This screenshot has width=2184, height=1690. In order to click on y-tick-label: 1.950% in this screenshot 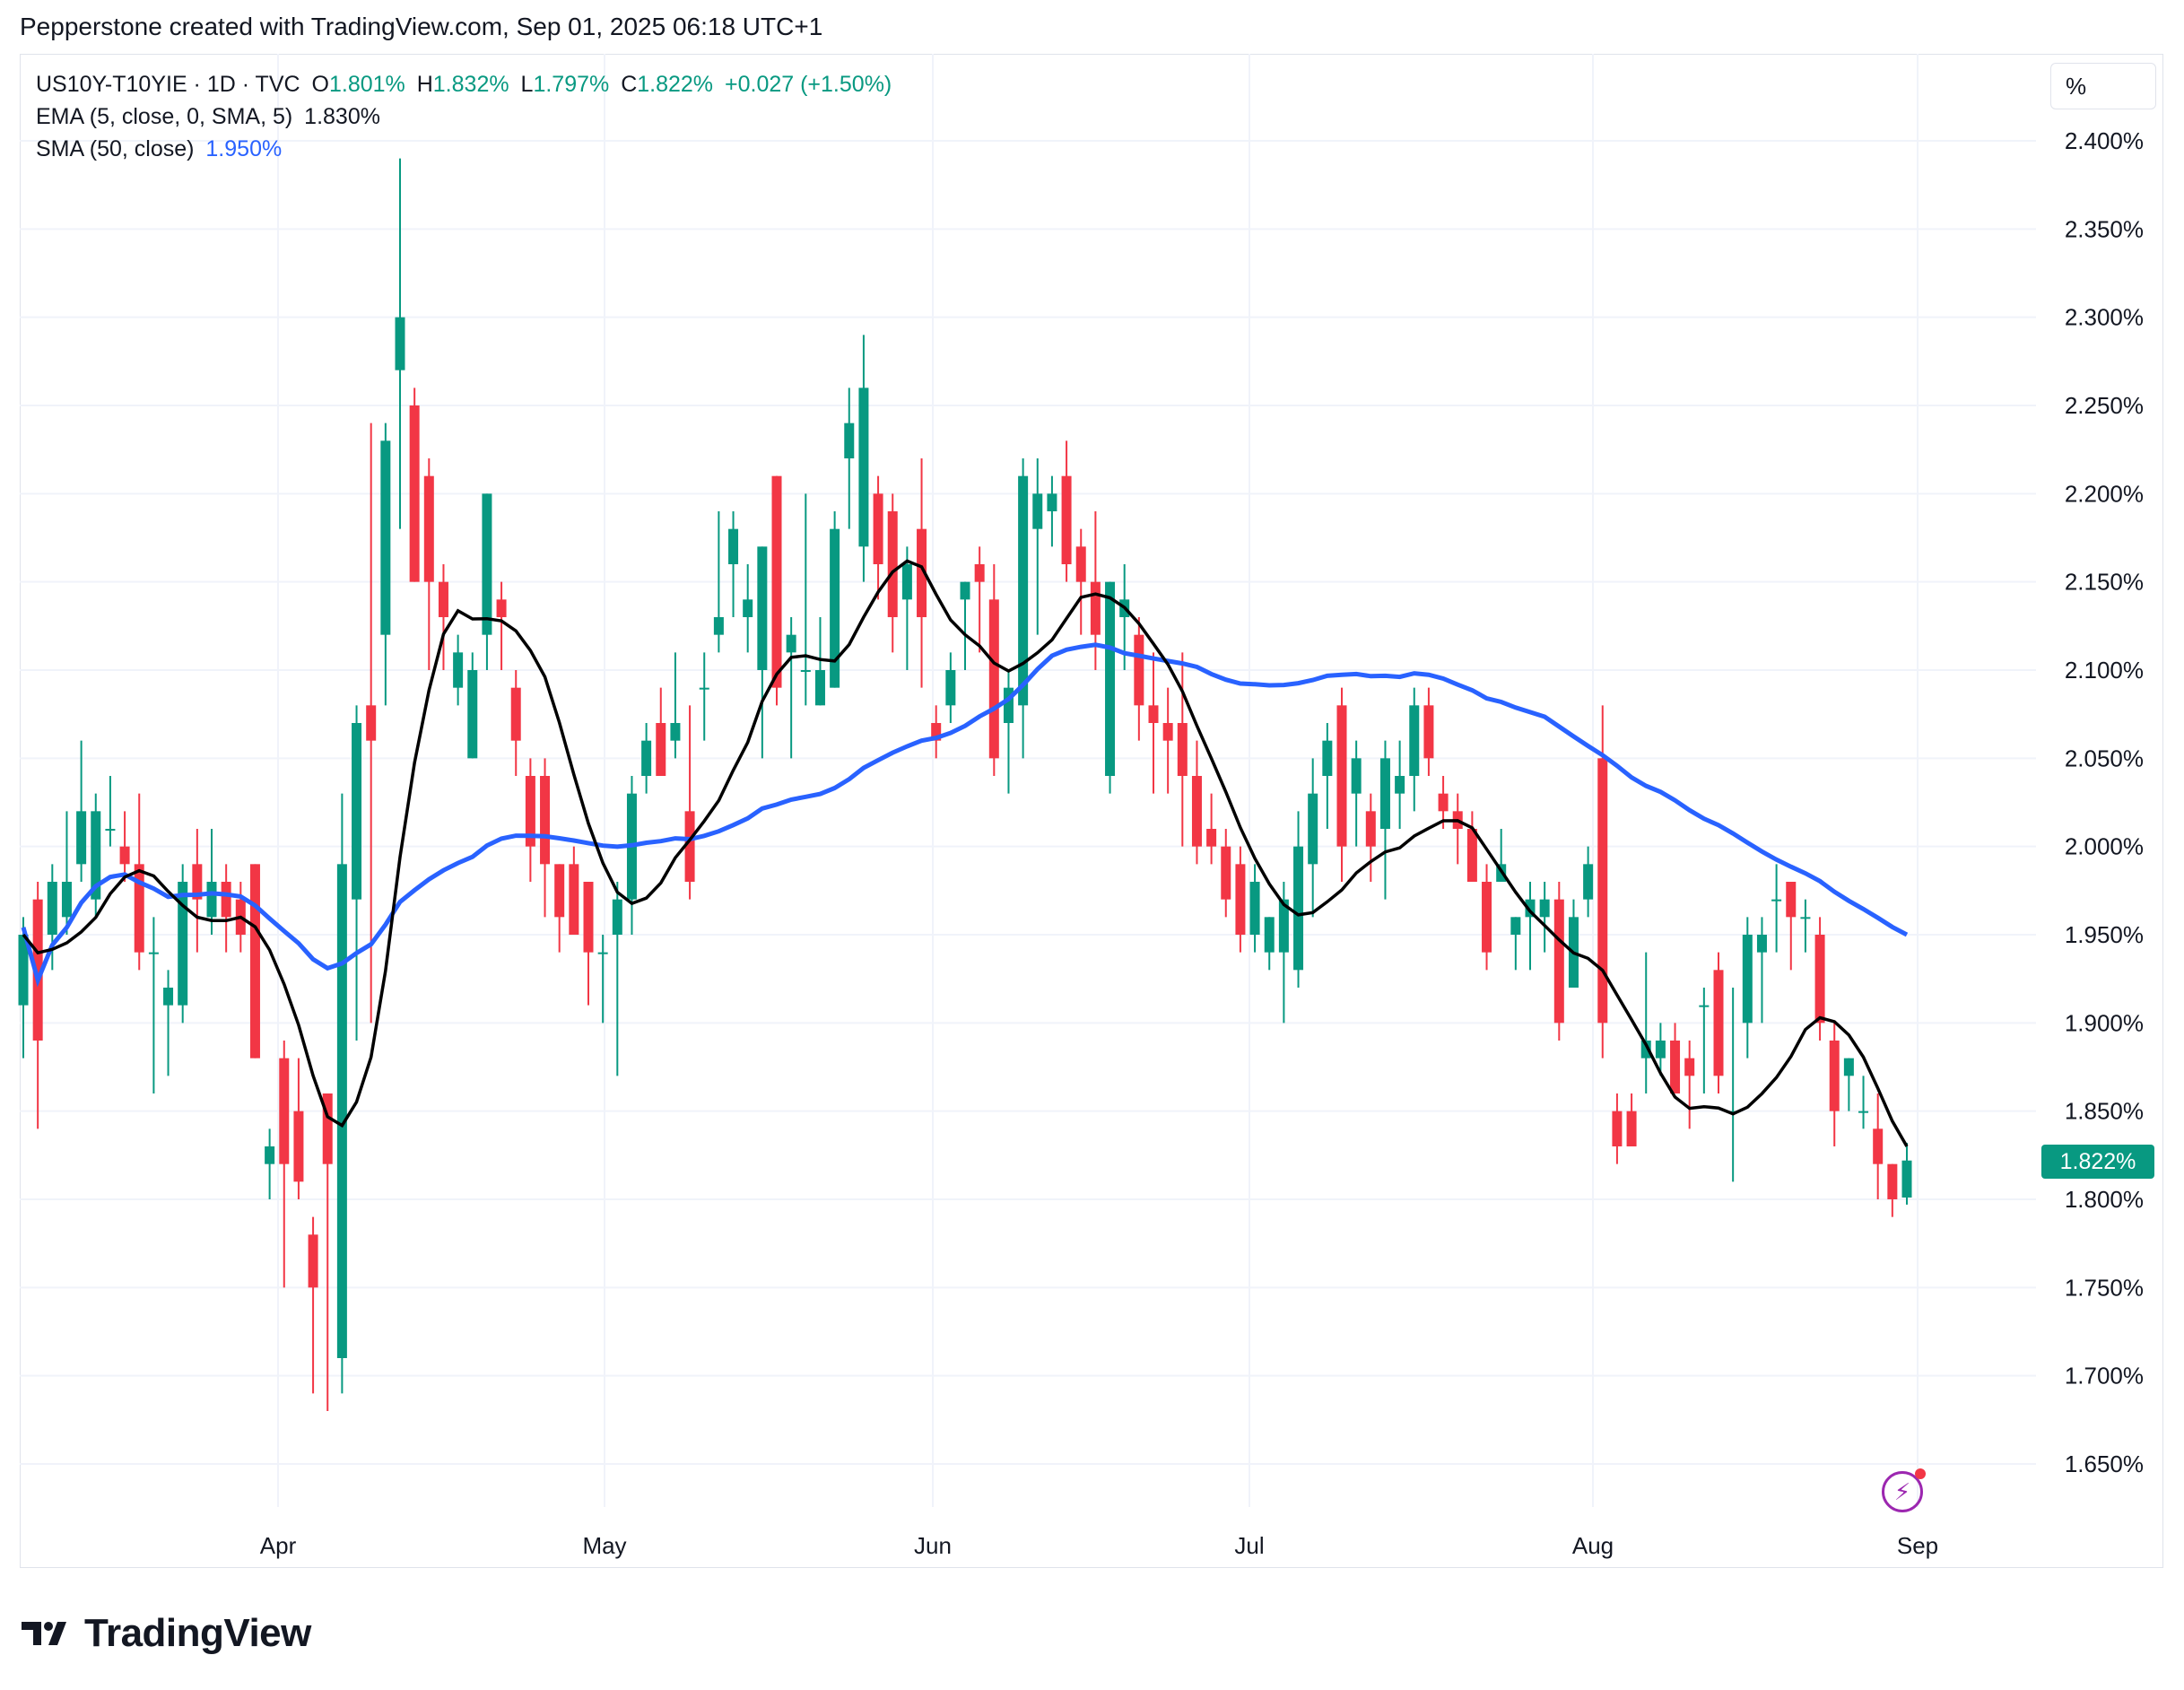, I will do `click(2104, 935)`.